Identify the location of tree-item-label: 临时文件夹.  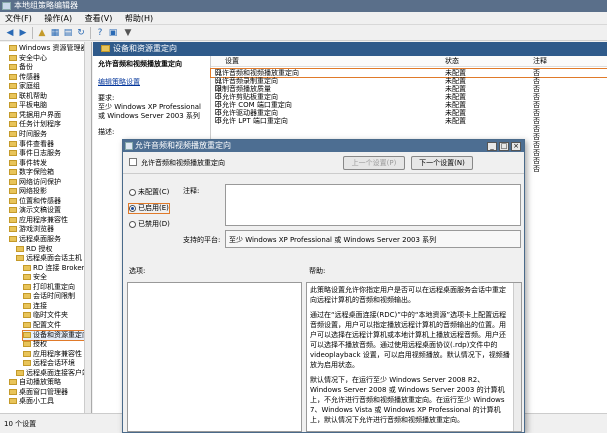
(50, 315).